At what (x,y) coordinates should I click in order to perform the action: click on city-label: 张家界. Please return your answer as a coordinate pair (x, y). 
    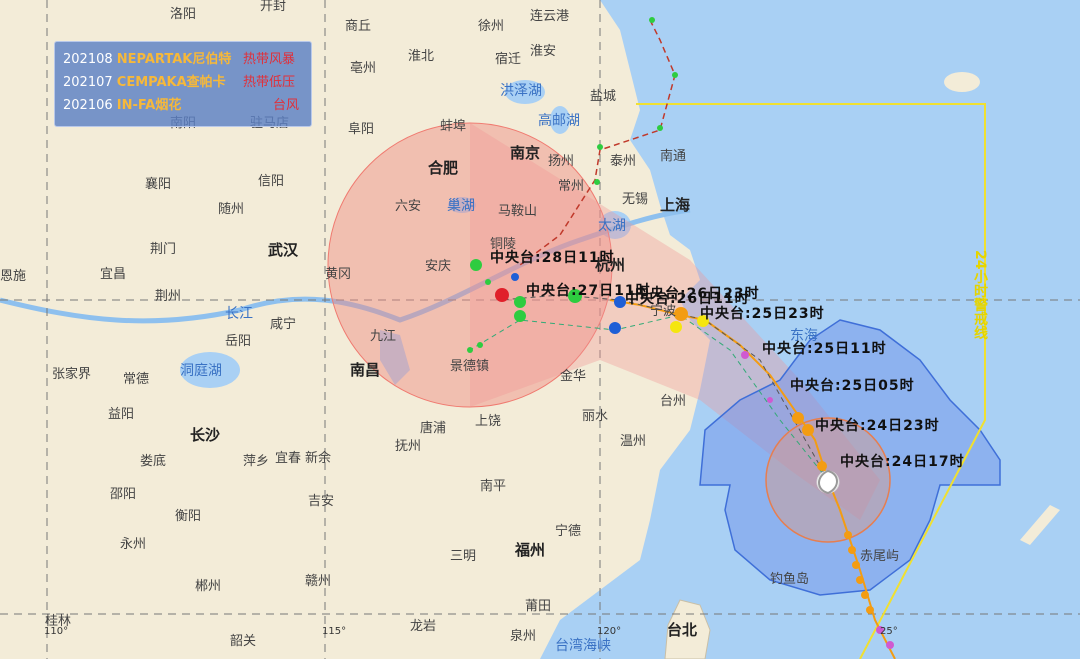
    Looking at the image, I should click on (71, 374).